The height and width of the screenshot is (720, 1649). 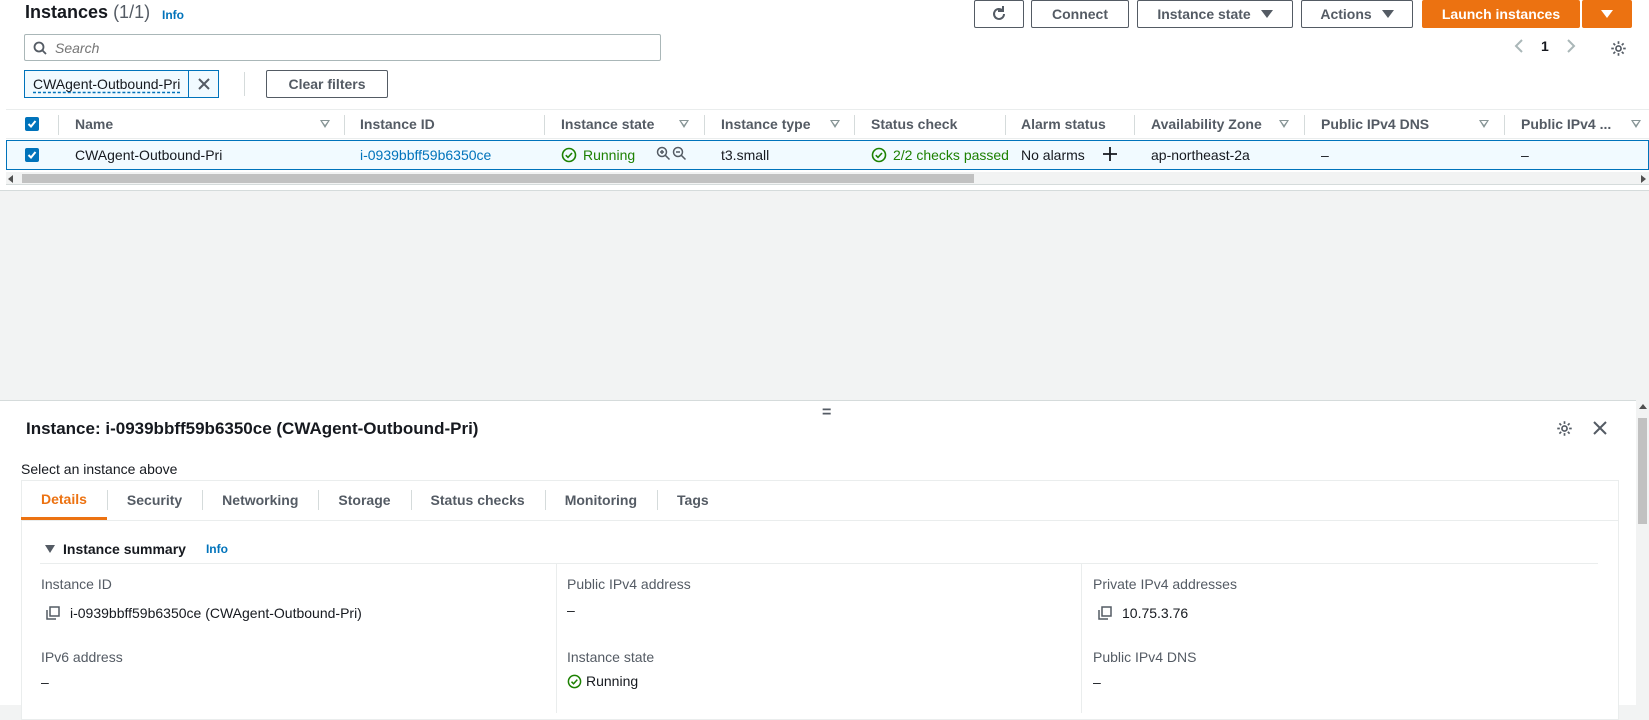 I want to click on launch-options-dropdown, so click(x=1607, y=14).